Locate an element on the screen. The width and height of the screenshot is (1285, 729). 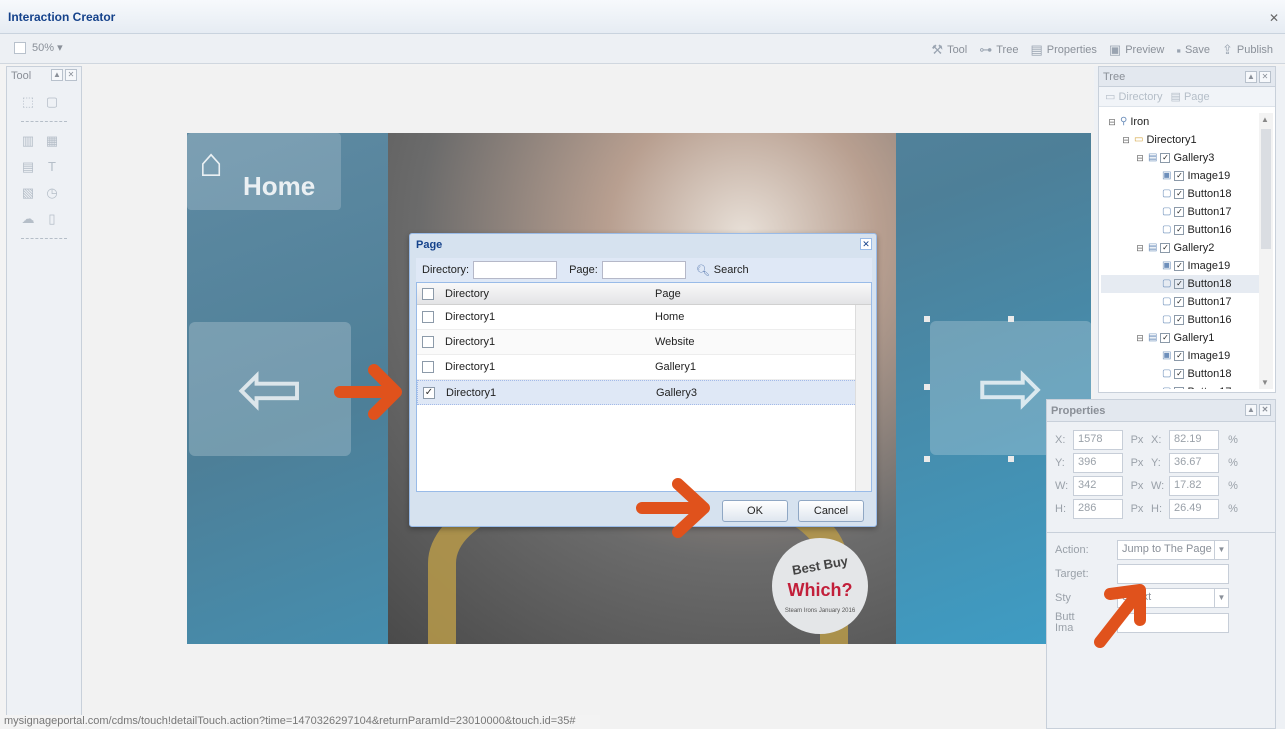
table-row: Directory1 Home is located at coordinates (644, 317).